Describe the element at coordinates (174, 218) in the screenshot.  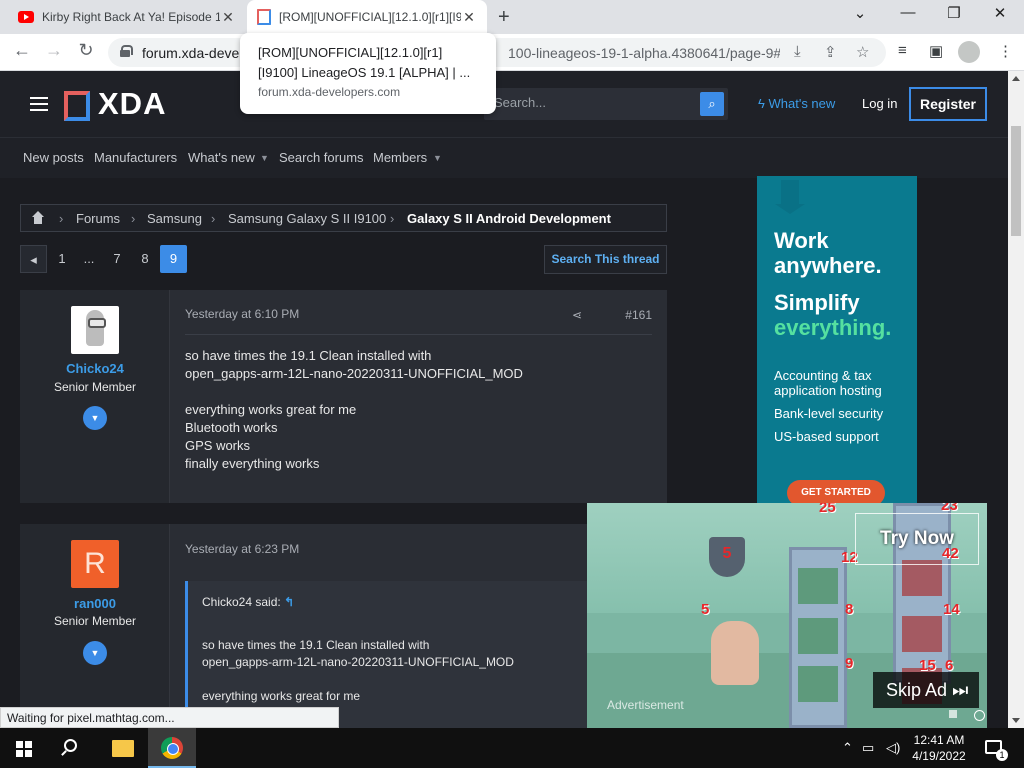
I see `breadcrumb-samsung: Samsung` at that location.